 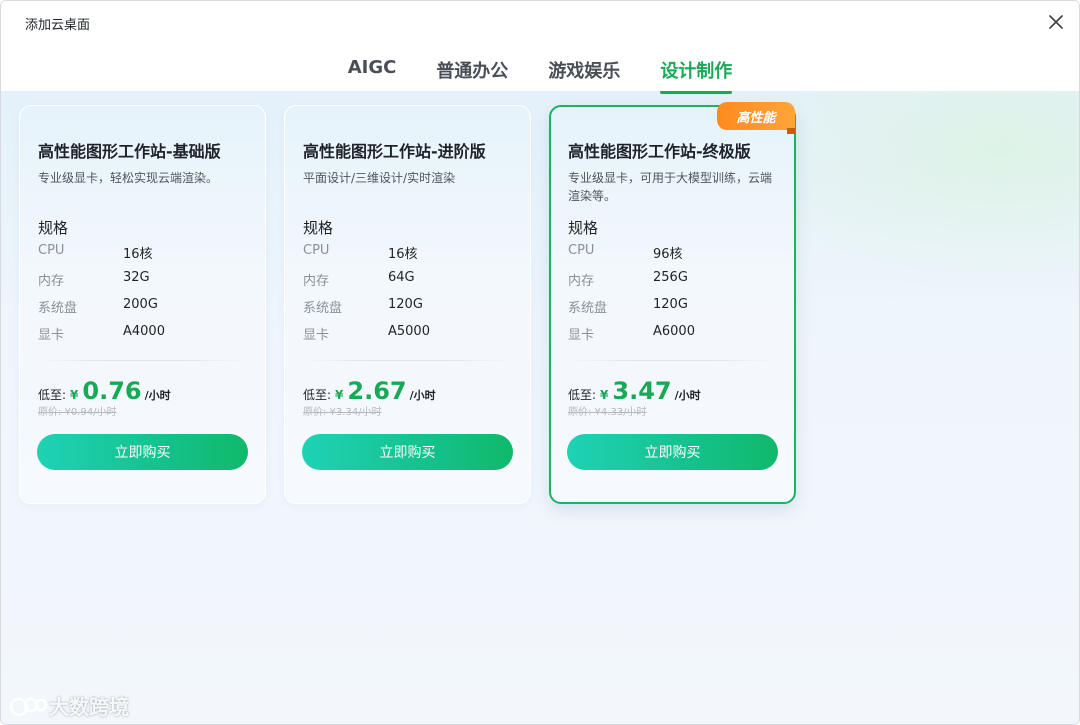 What do you see at coordinates (607, 412) in the screenshot?
I see `original-price: 原价: ¥4.33/小时` at bounding box center [607, 412].